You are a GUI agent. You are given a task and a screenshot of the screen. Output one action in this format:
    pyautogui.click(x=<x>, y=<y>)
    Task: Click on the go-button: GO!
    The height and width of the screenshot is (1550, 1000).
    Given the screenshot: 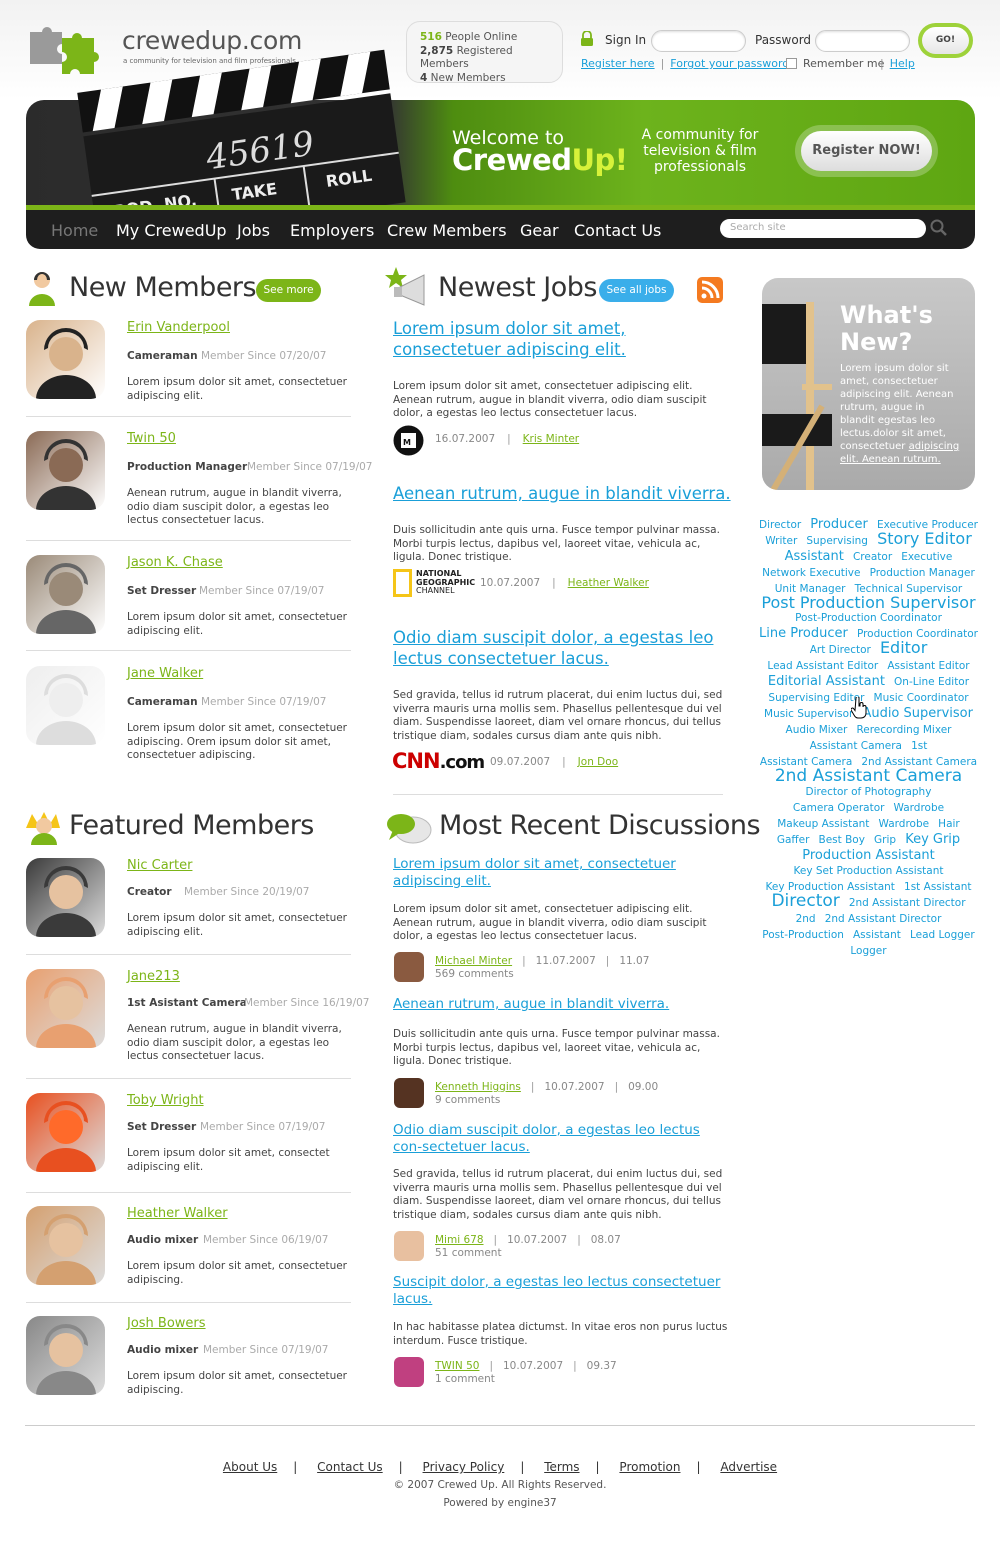 What is the action you would take?
    pyautogui.click(x=945, y=40)
    